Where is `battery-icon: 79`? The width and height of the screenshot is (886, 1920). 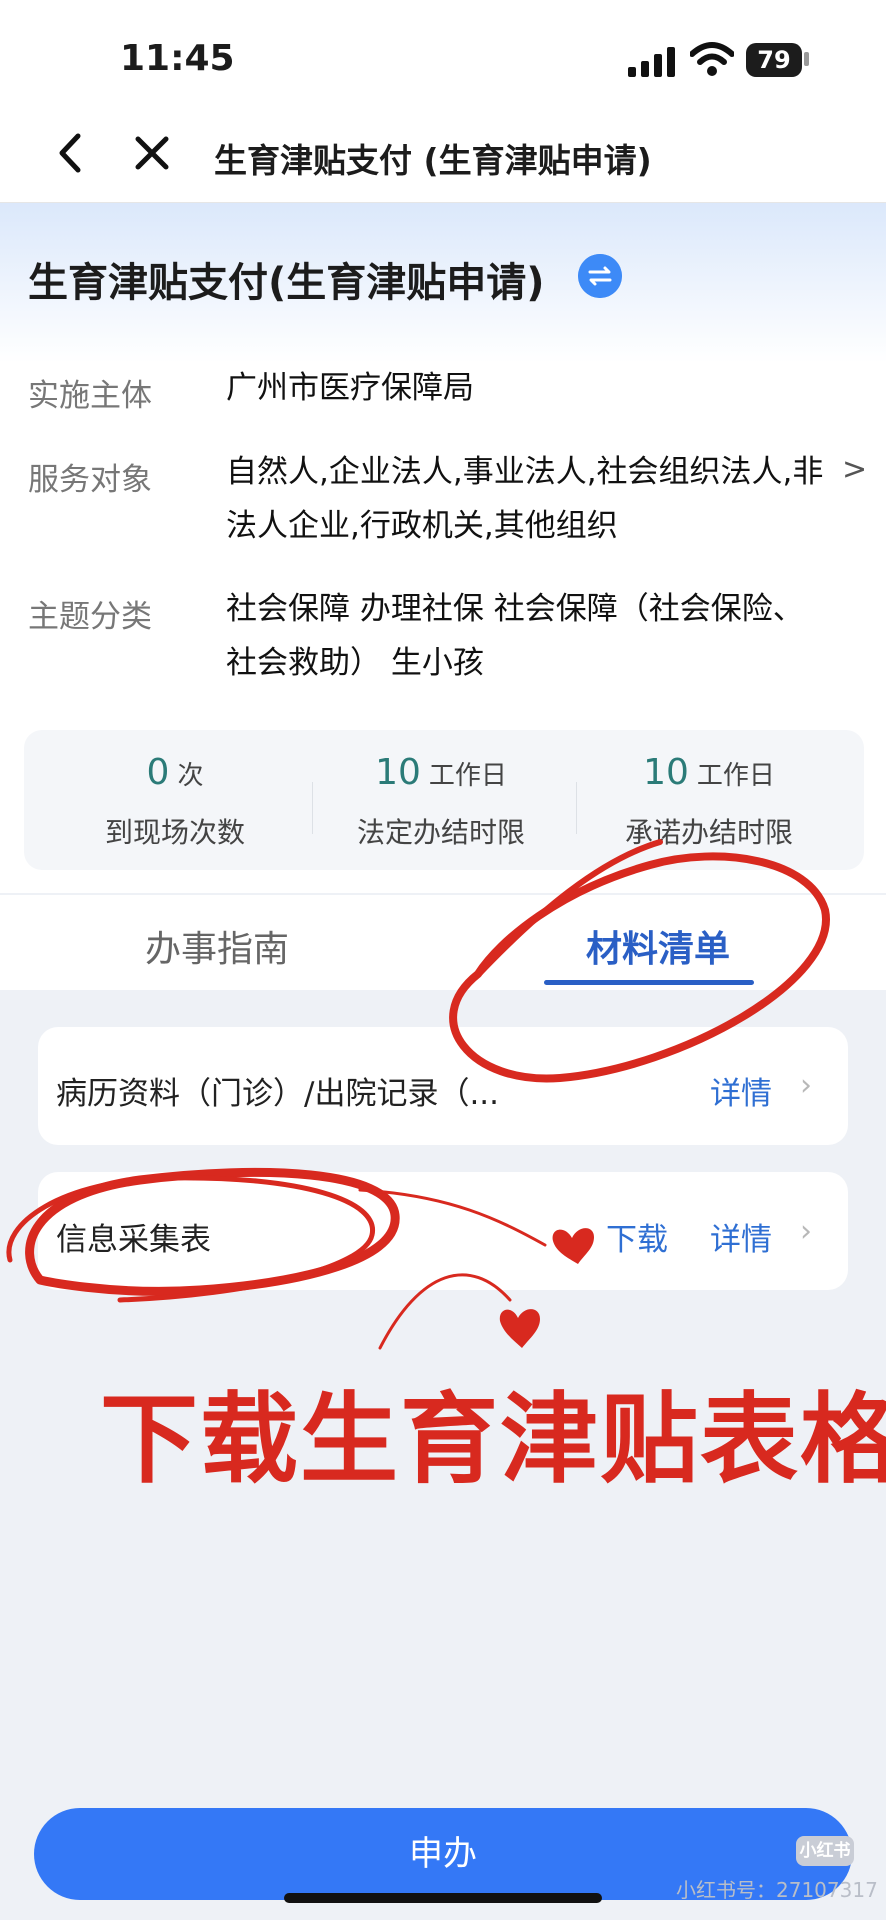 battery-icon: 79 is located at coordinates (774, 60).